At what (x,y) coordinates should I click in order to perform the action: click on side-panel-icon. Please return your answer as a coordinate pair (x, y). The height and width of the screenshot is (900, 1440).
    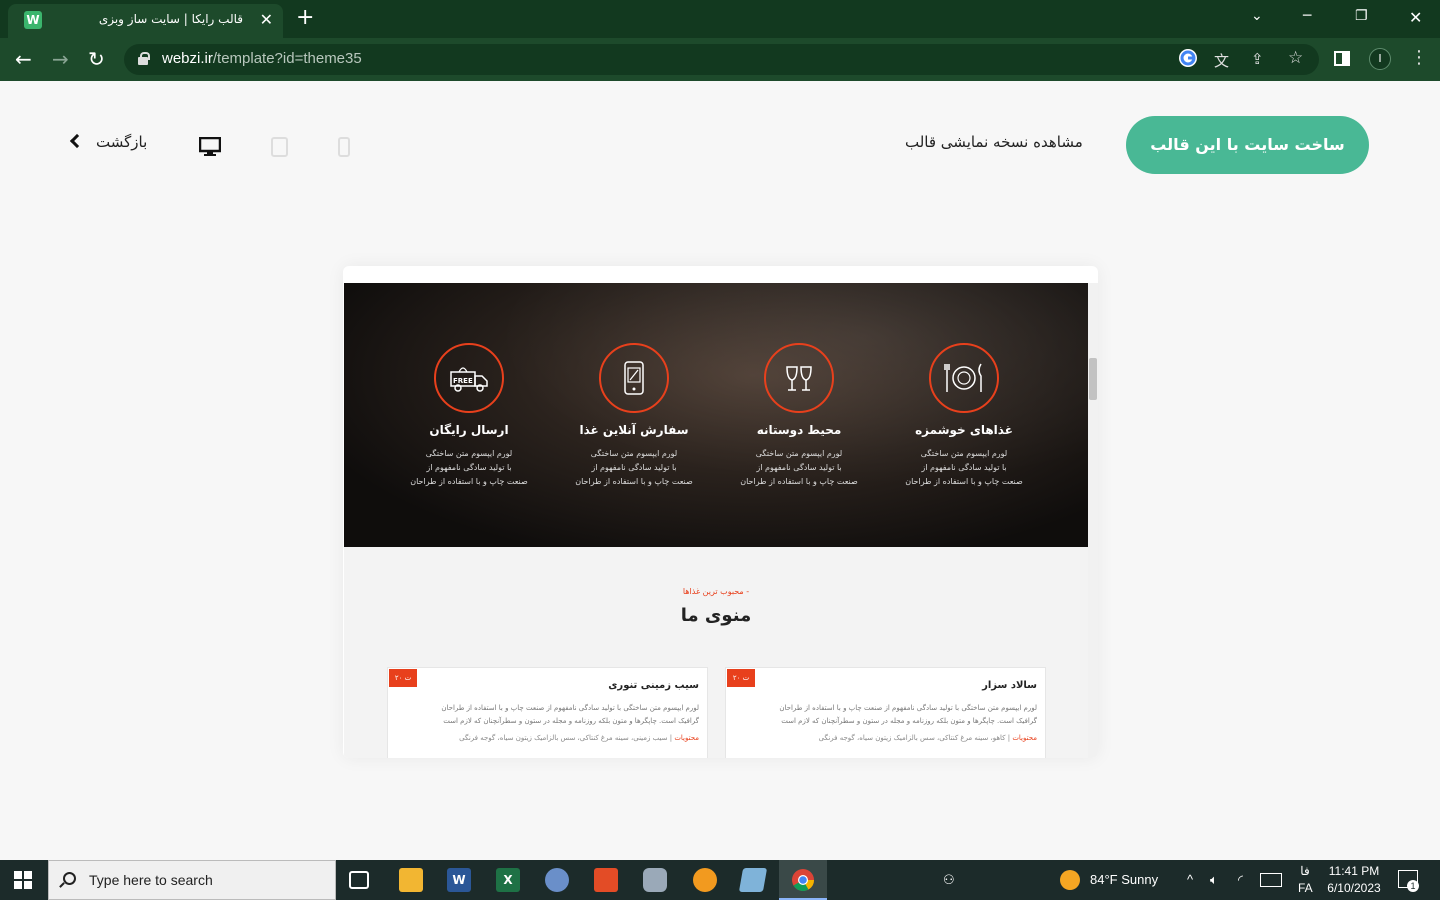
    Looking at the image, I should click on (1342, 58).